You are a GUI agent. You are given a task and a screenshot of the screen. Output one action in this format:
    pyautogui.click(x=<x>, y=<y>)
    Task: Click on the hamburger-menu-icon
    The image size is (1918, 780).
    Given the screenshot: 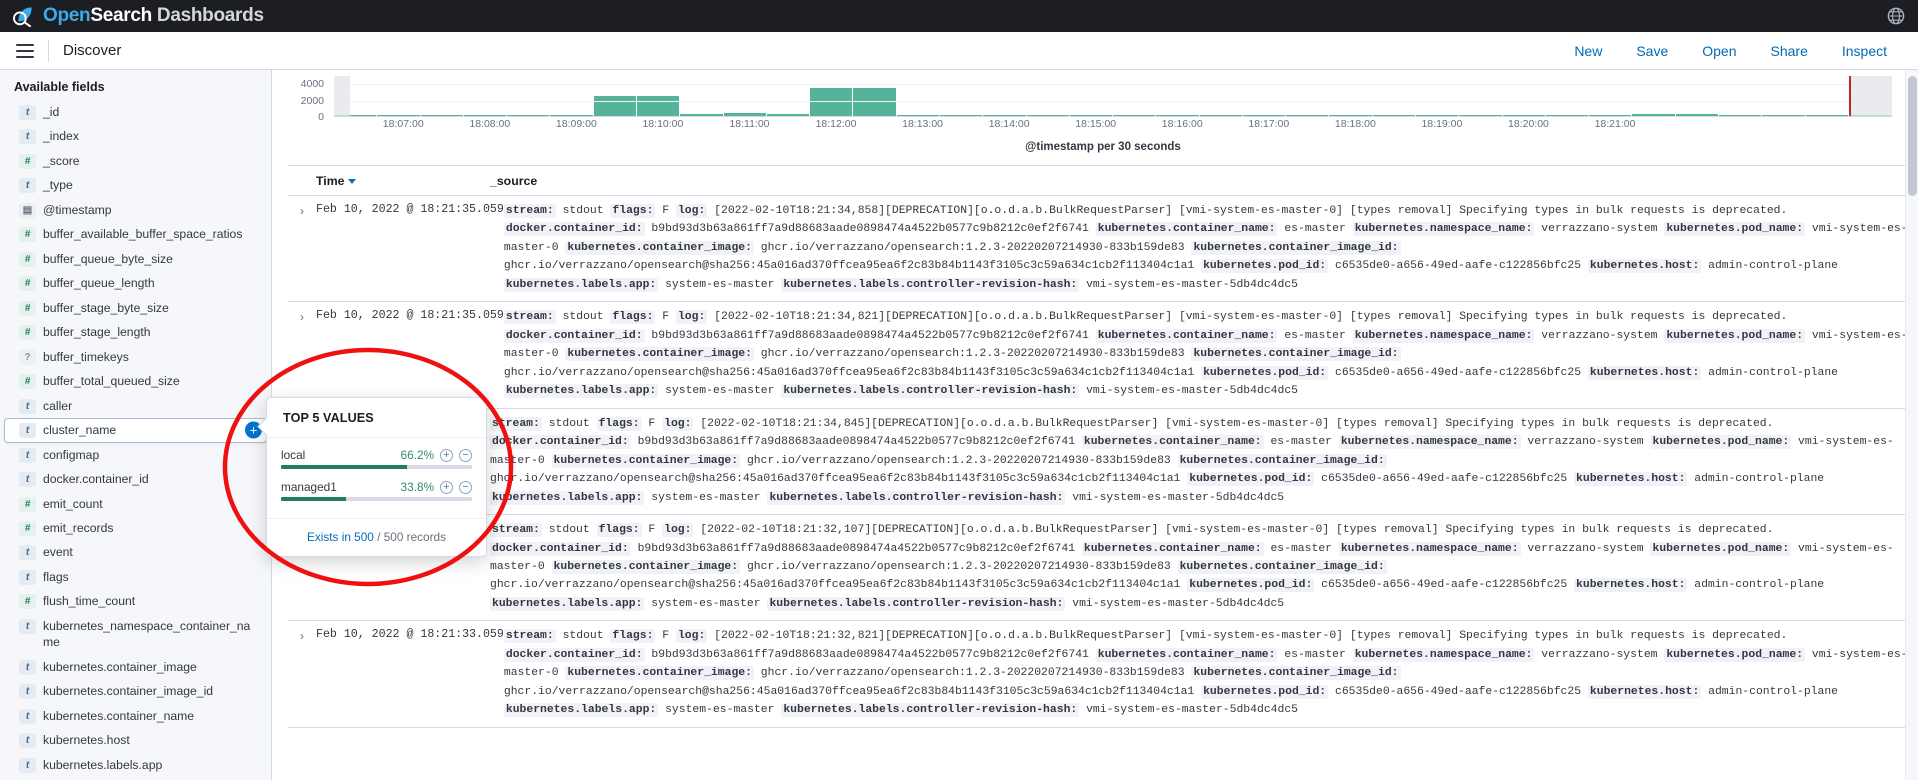 What is the action you would take?
    pyautogui.click(x=25, y=50)
    